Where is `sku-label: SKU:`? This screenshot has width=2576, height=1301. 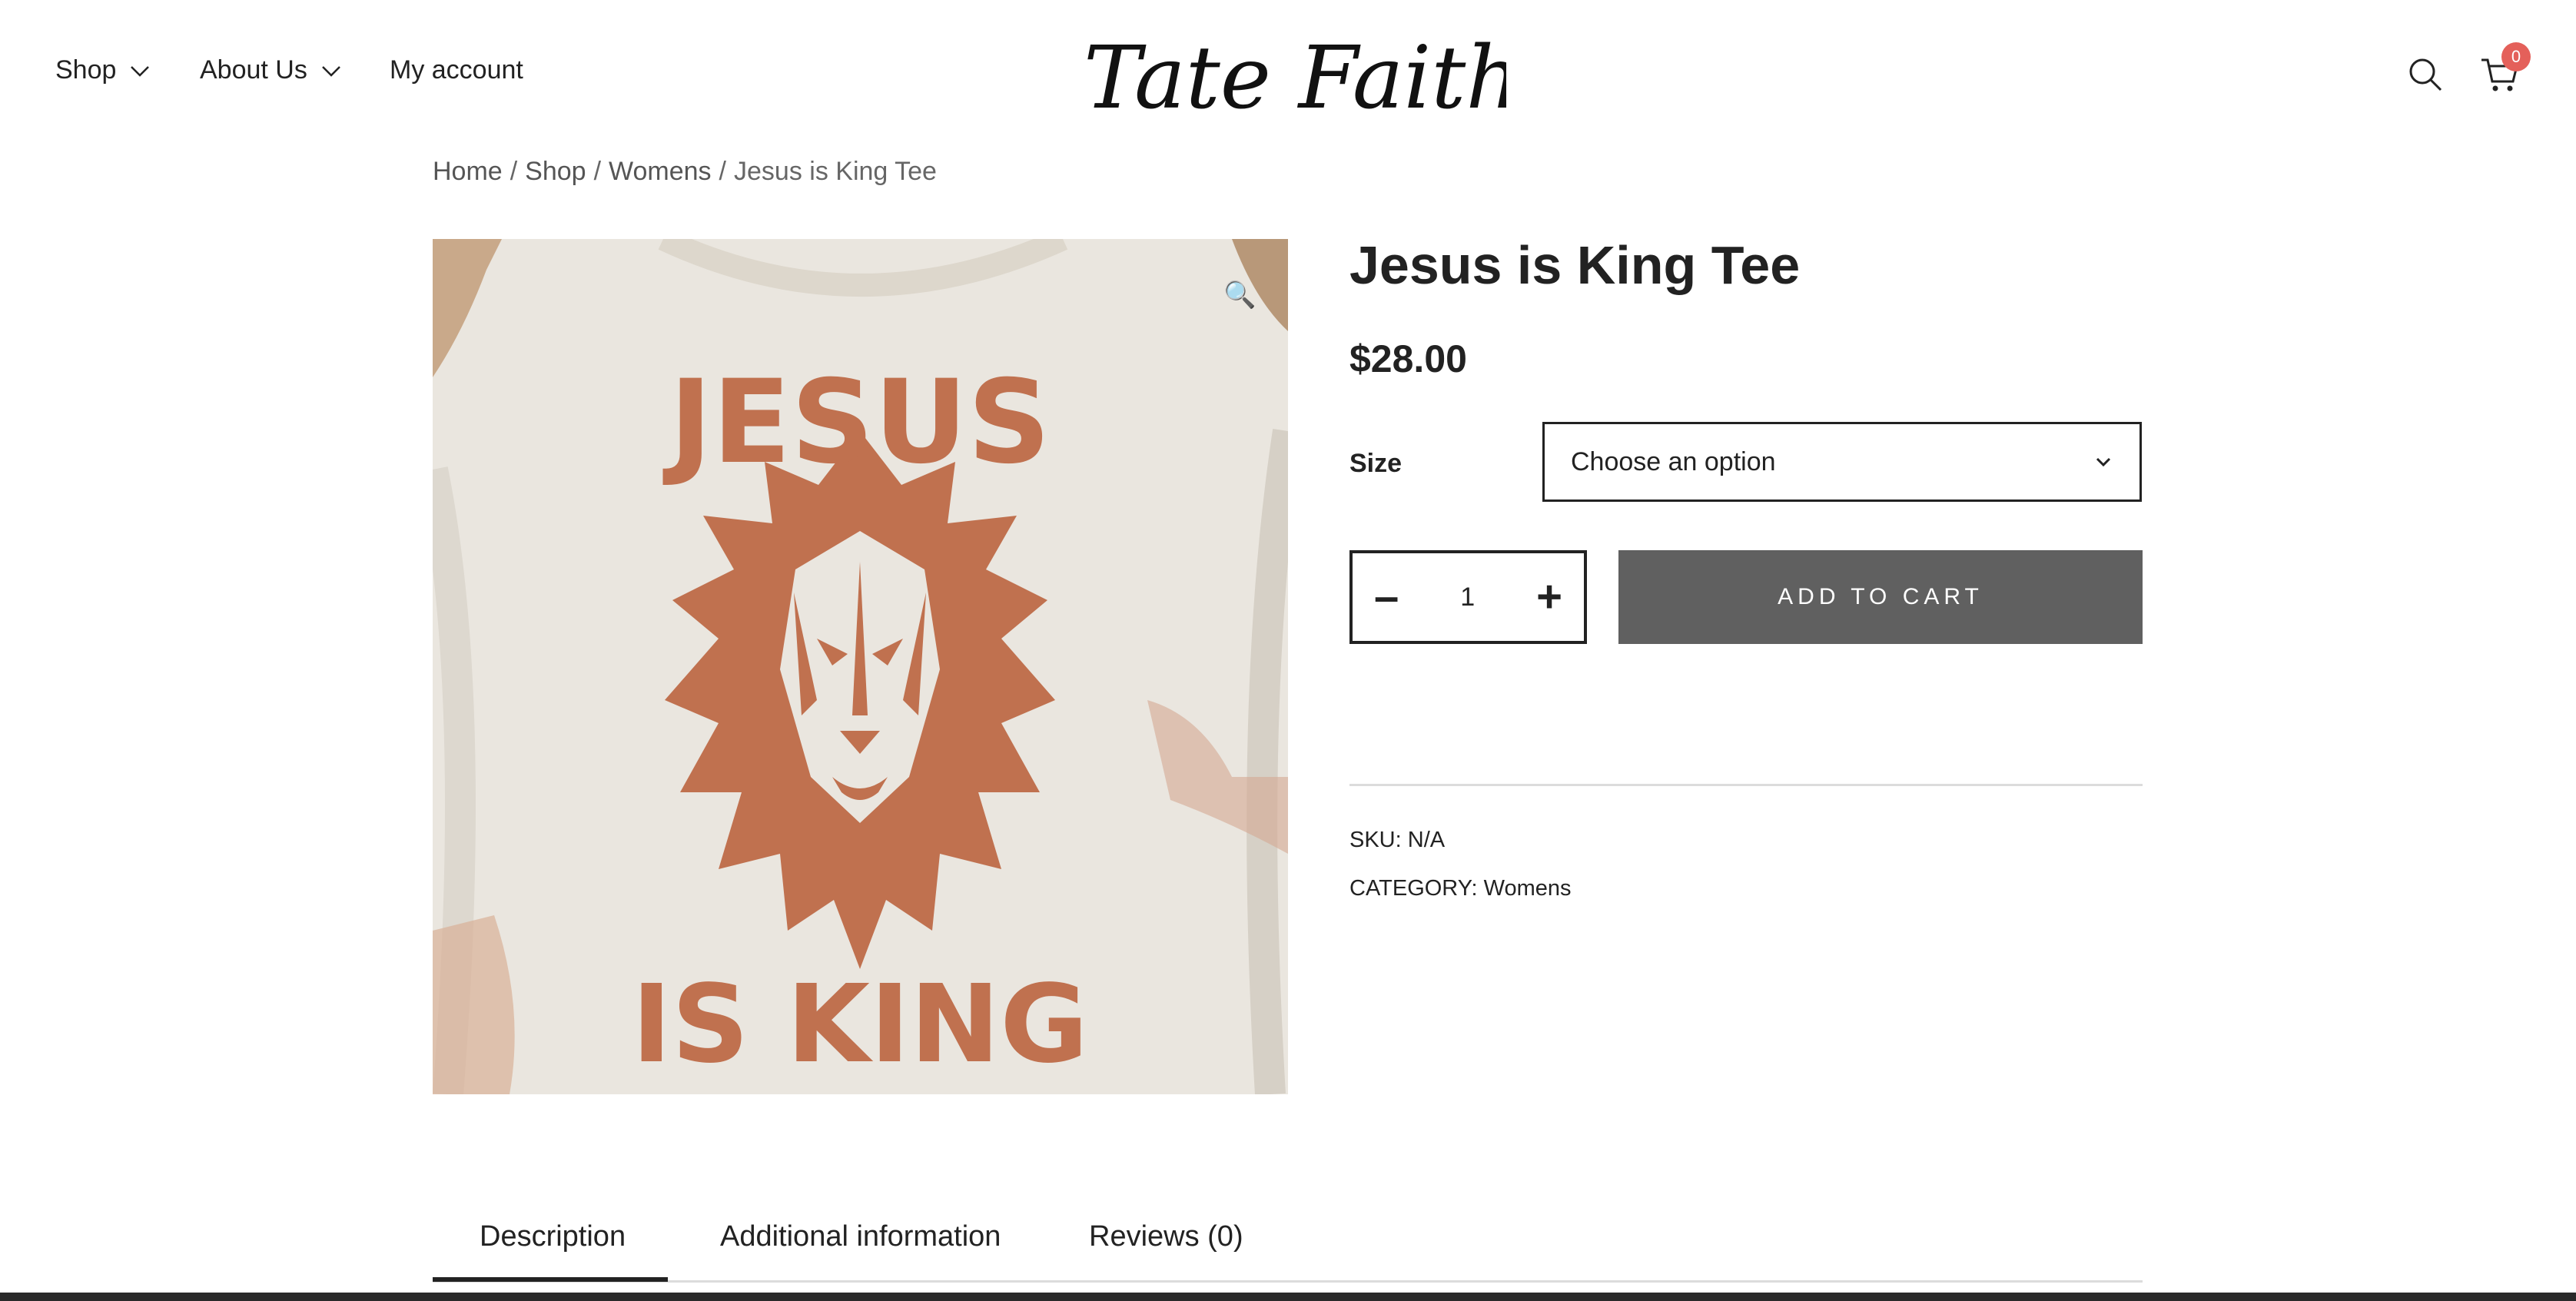 sku-label: SKU: is located at coordinates (1375, 840).